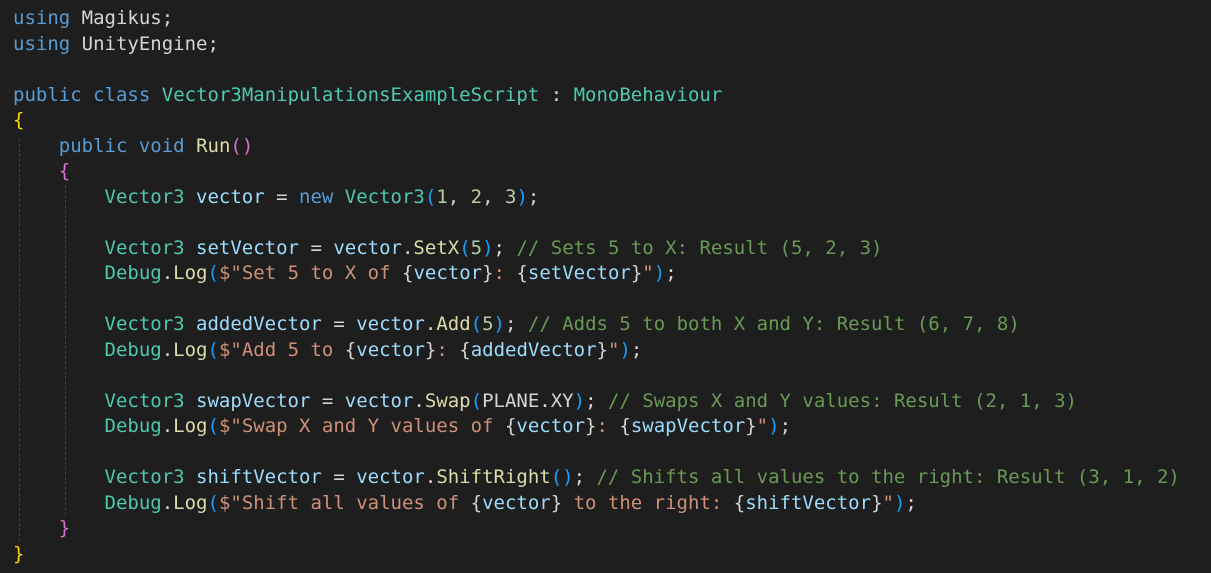 This screenshot has height=573, width=1211. Describe the element at coordinates (122, 94) in the screenshot. I see `keyword: class` at that location.